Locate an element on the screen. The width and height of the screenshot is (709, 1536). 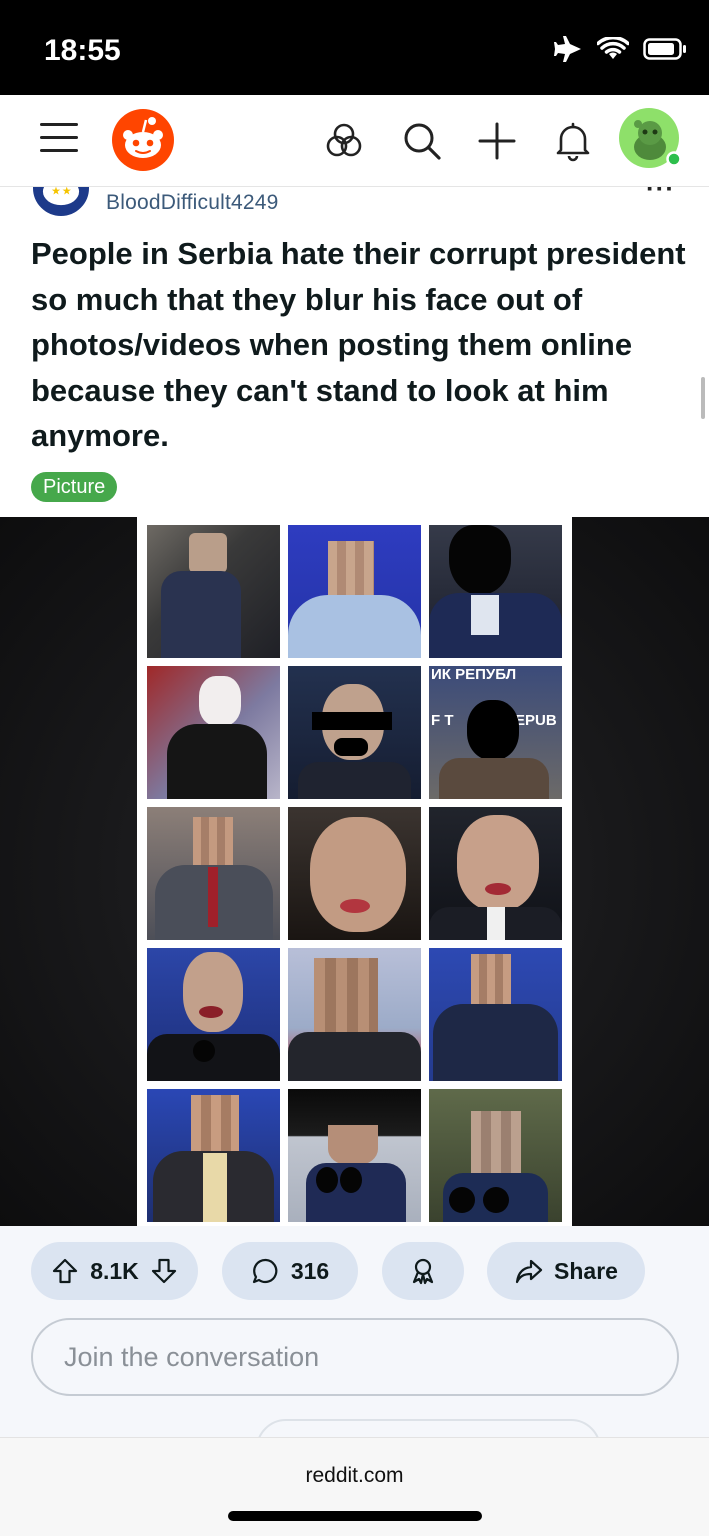
search-icon is located at coordinates (422, 141).